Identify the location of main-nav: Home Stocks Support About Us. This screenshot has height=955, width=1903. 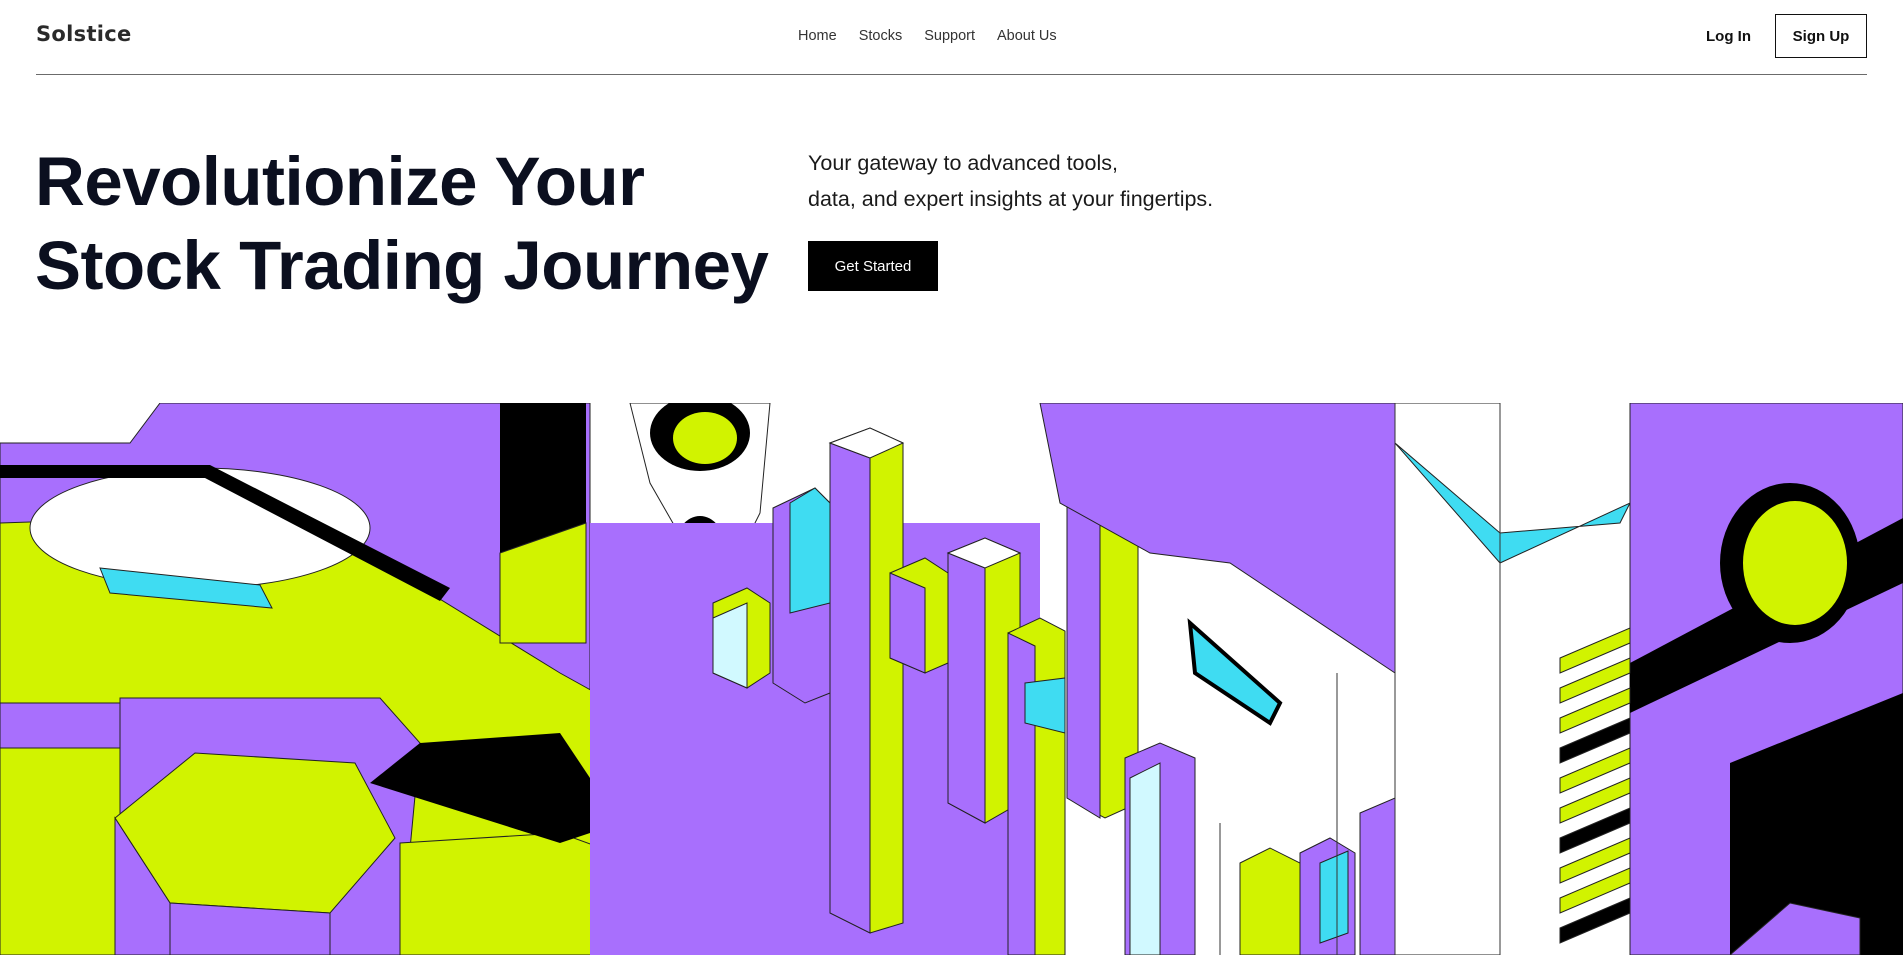
(927, 36).